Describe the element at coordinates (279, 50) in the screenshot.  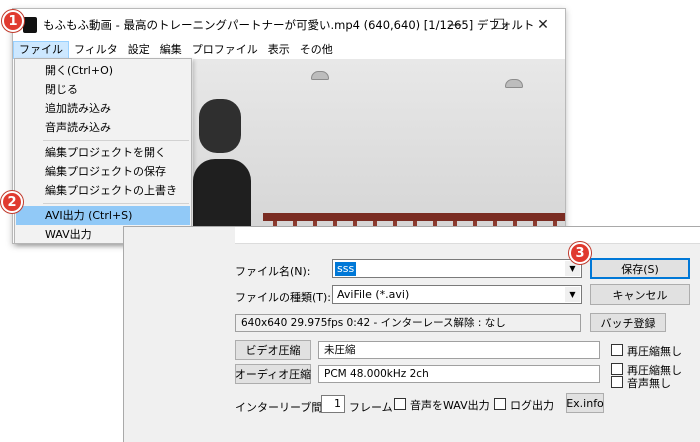
I see `menu-view: 表示` at that location.